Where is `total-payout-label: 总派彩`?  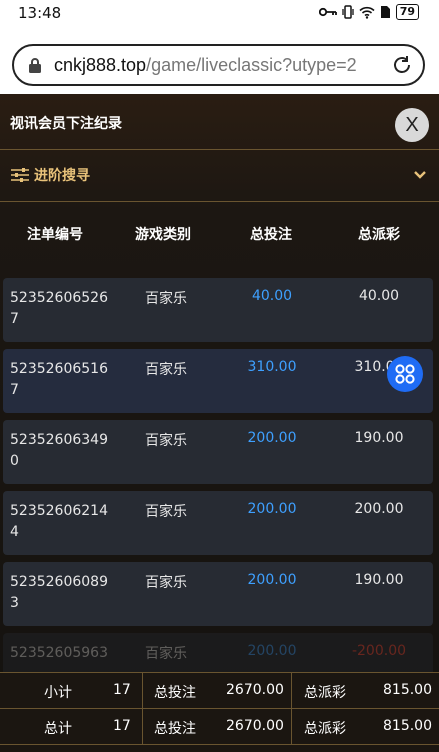
total-payout-label: 总派彩 is located at coordinates (325, 729).